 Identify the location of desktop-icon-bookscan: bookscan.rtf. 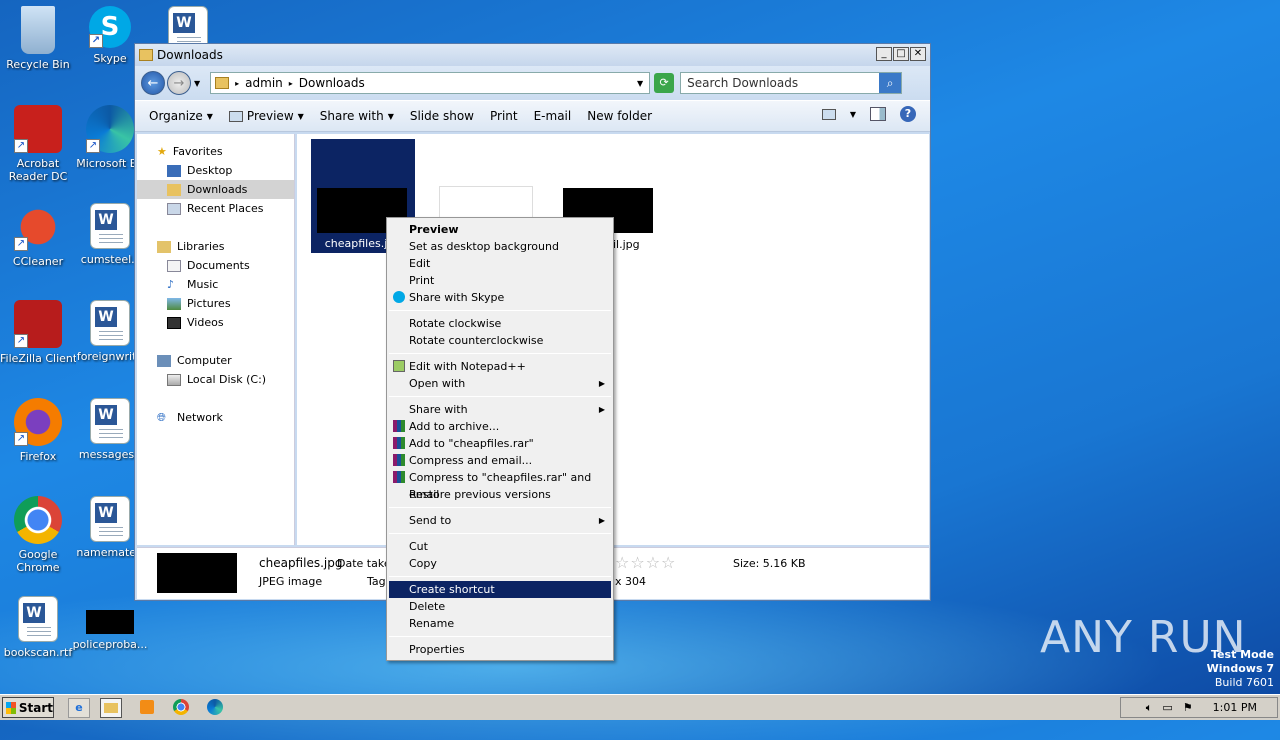
(38, 627).